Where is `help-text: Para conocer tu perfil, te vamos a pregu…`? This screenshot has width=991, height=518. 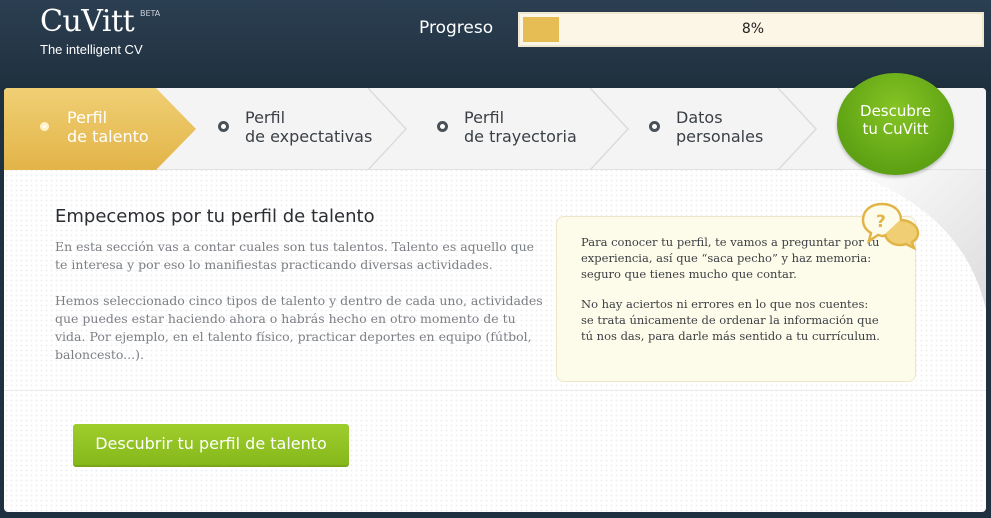 help-text: Para conocer tu perfil, te vamos a pregu… is located at coordinates (730, 258).